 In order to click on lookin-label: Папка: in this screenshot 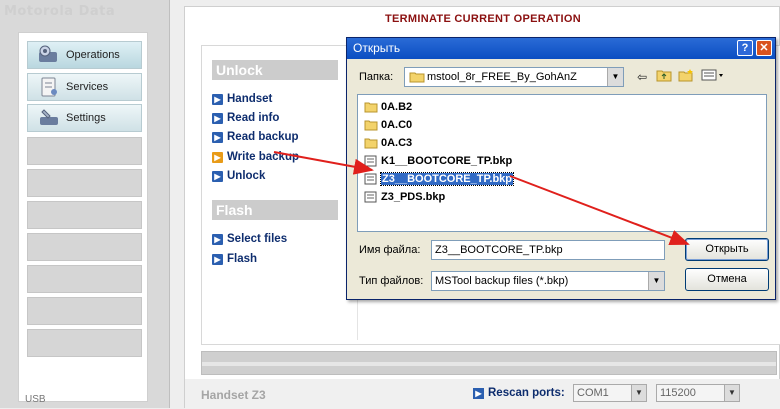, I will do `click(376, 77)`.